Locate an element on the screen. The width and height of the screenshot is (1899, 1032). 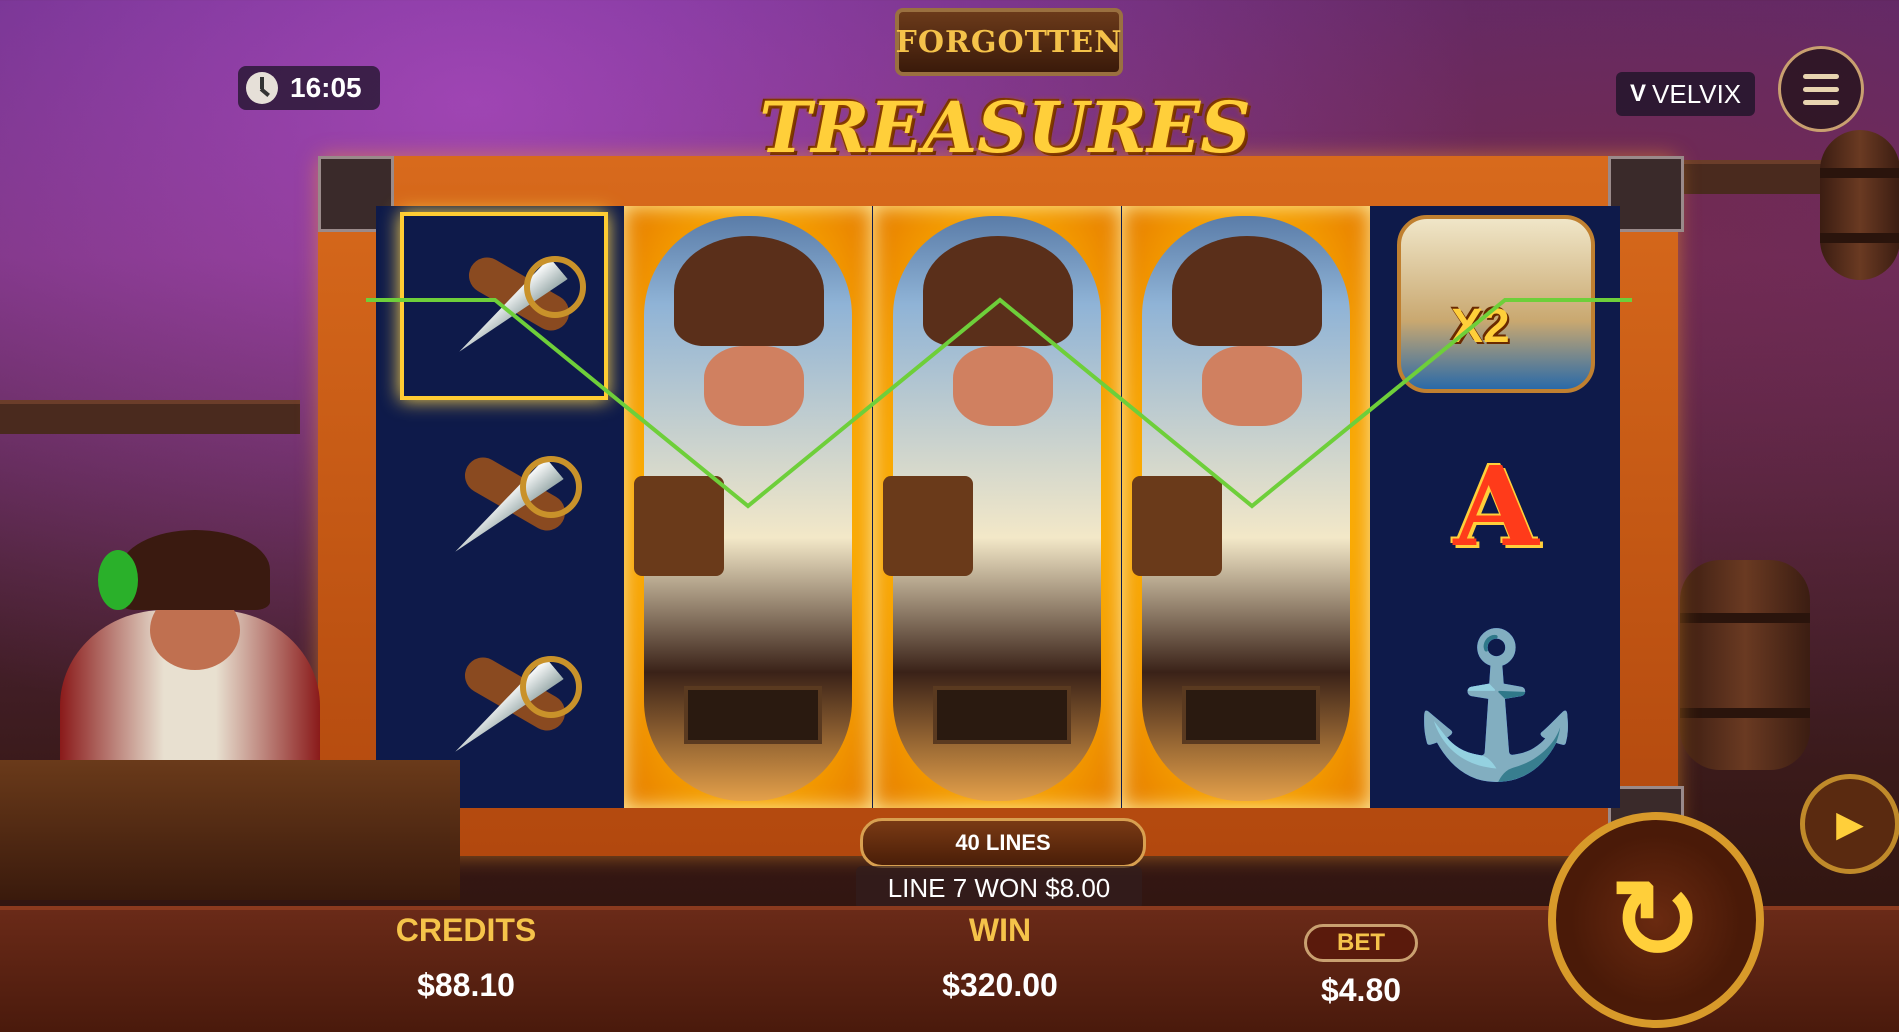
lines-badge: 40 LINES is located at coordinates (1003, 843).